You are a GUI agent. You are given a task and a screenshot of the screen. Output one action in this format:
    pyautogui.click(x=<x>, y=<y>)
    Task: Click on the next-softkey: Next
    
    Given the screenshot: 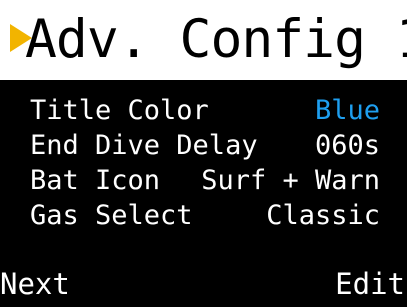 What is the action you would take?
    pyautogui.click(x=35, y=284)
    